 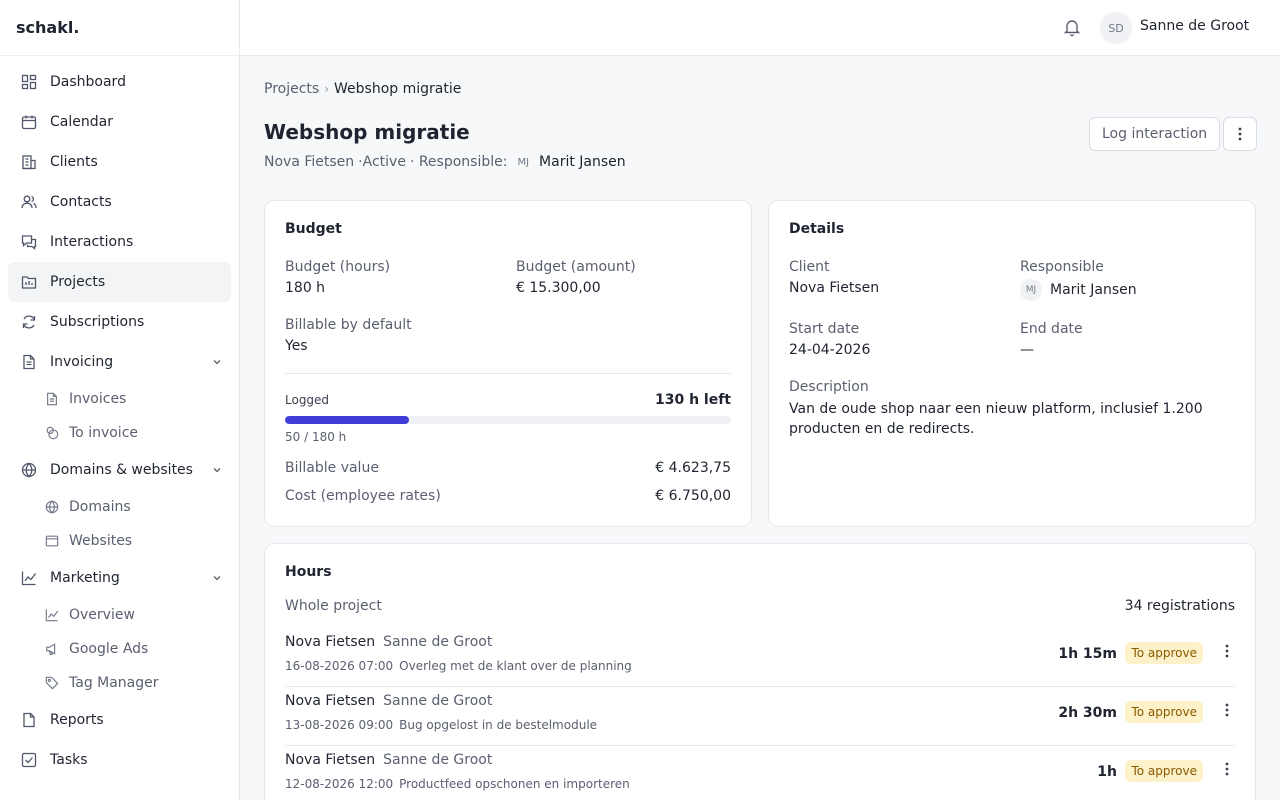 I want to click on sidebar-item-label: Marketing, so click(x=85, y=578).